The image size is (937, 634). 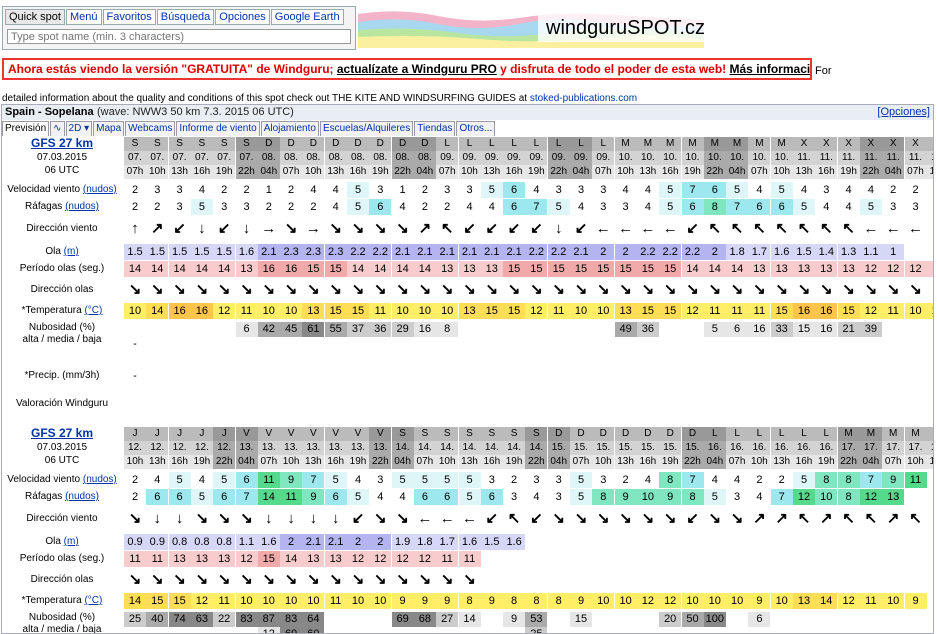 What do you see at coordinates (179, 36) in the screenshot?
I see `spot-search-input` at bounding box center [179, 36].